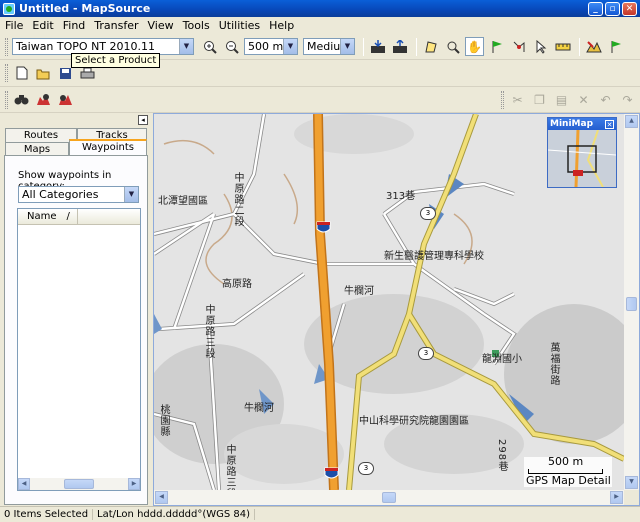  I want to click on menu-find: Find, so click(74, 25).